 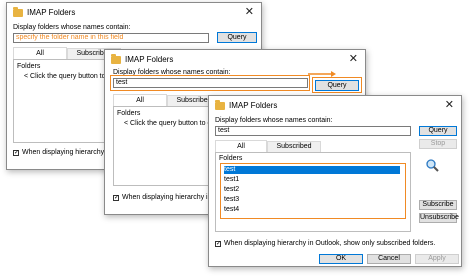 I want to click on list-item: test1, so click(x=231, y=180).